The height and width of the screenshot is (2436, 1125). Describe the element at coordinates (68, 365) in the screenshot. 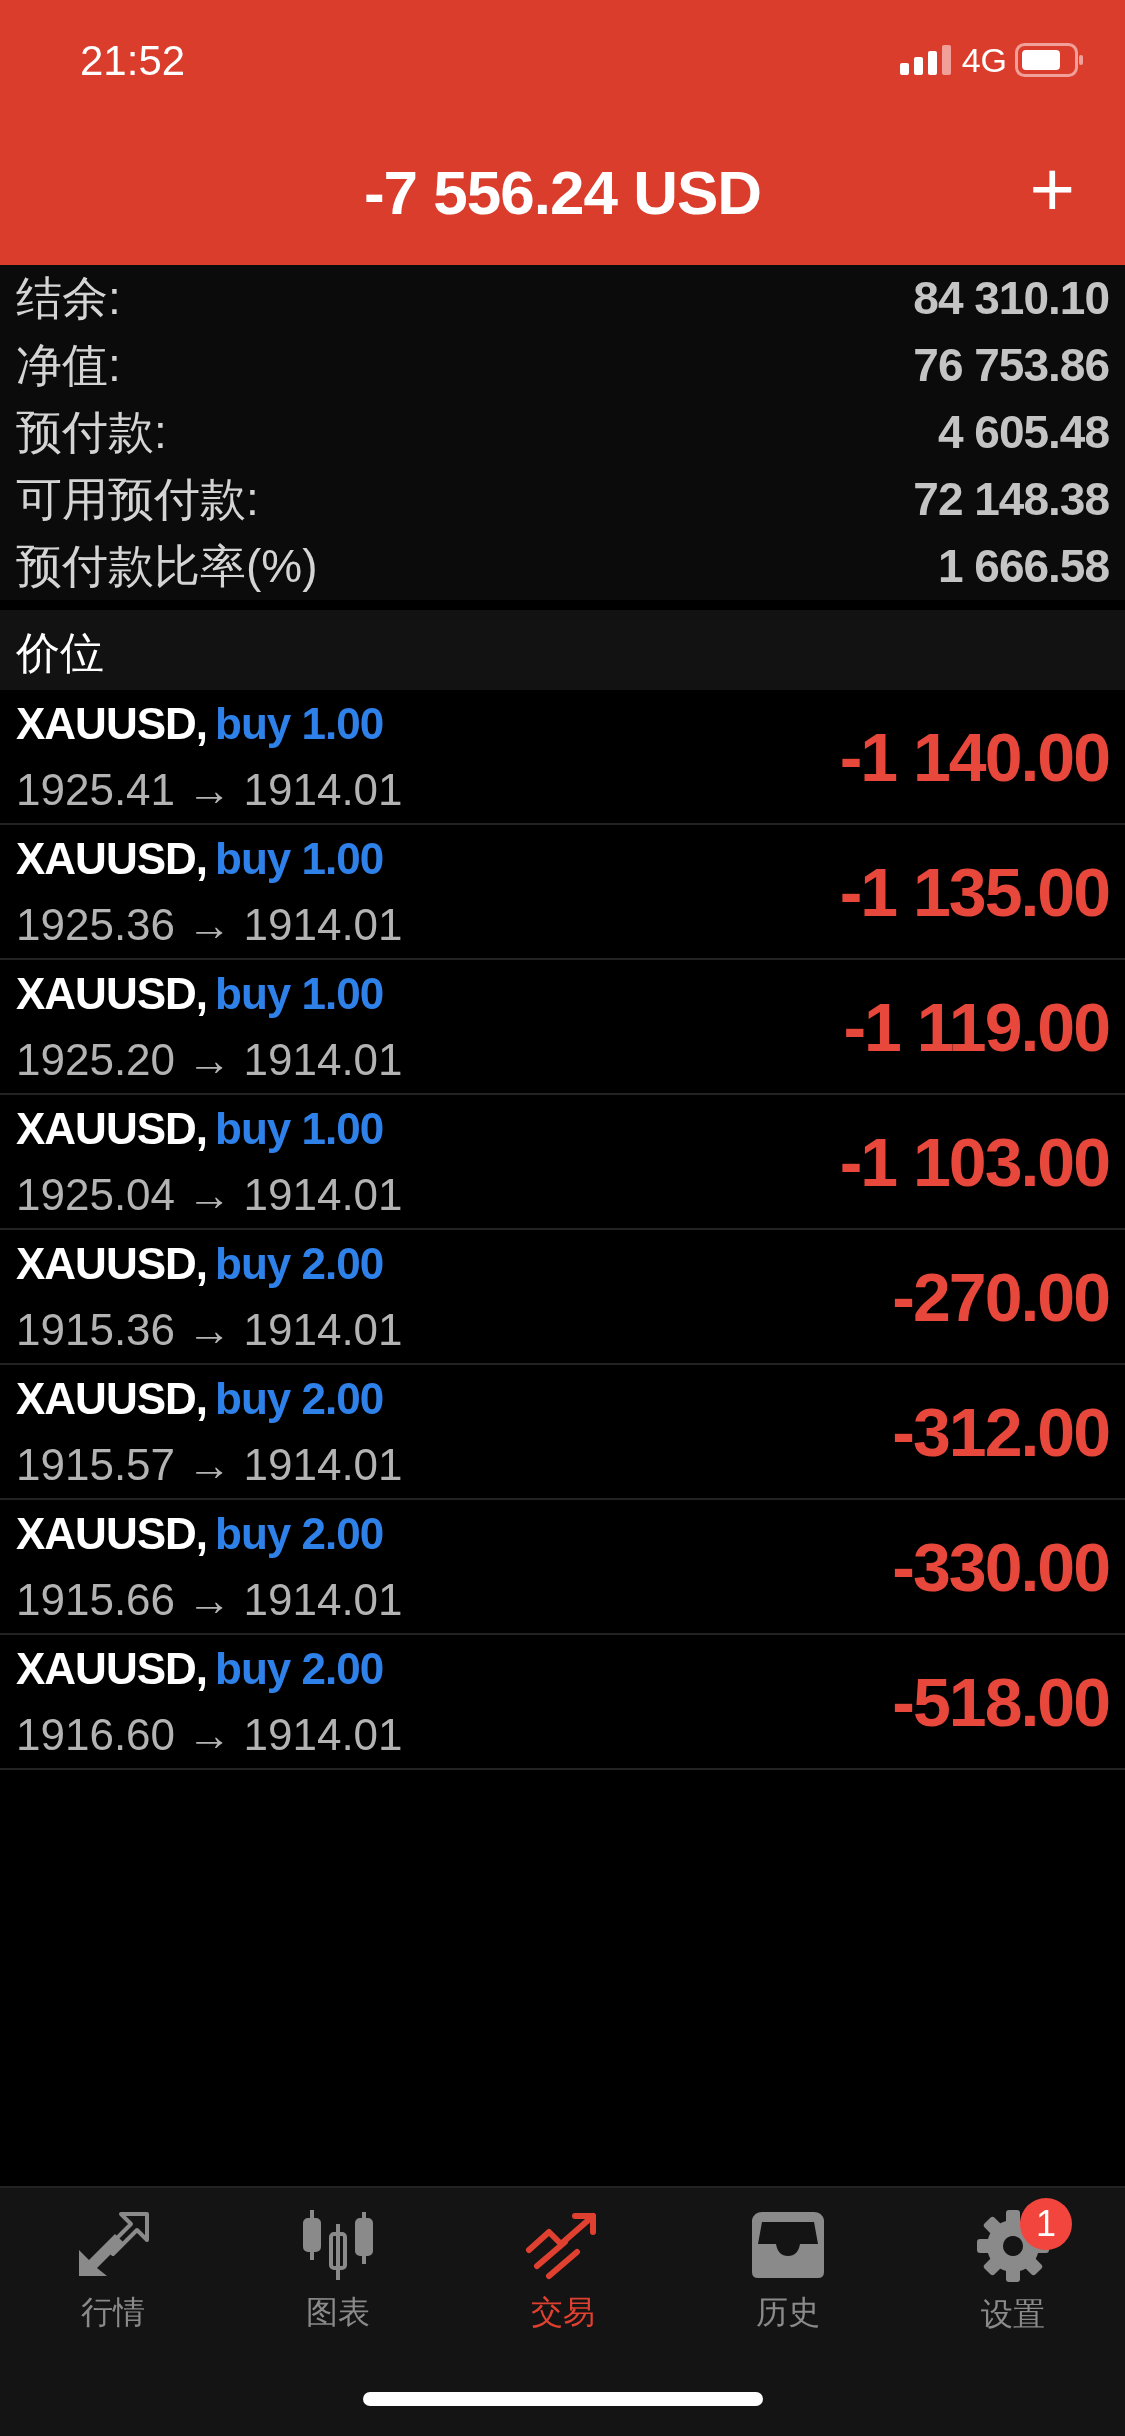

I see `summary-label: 净值:` at that location.